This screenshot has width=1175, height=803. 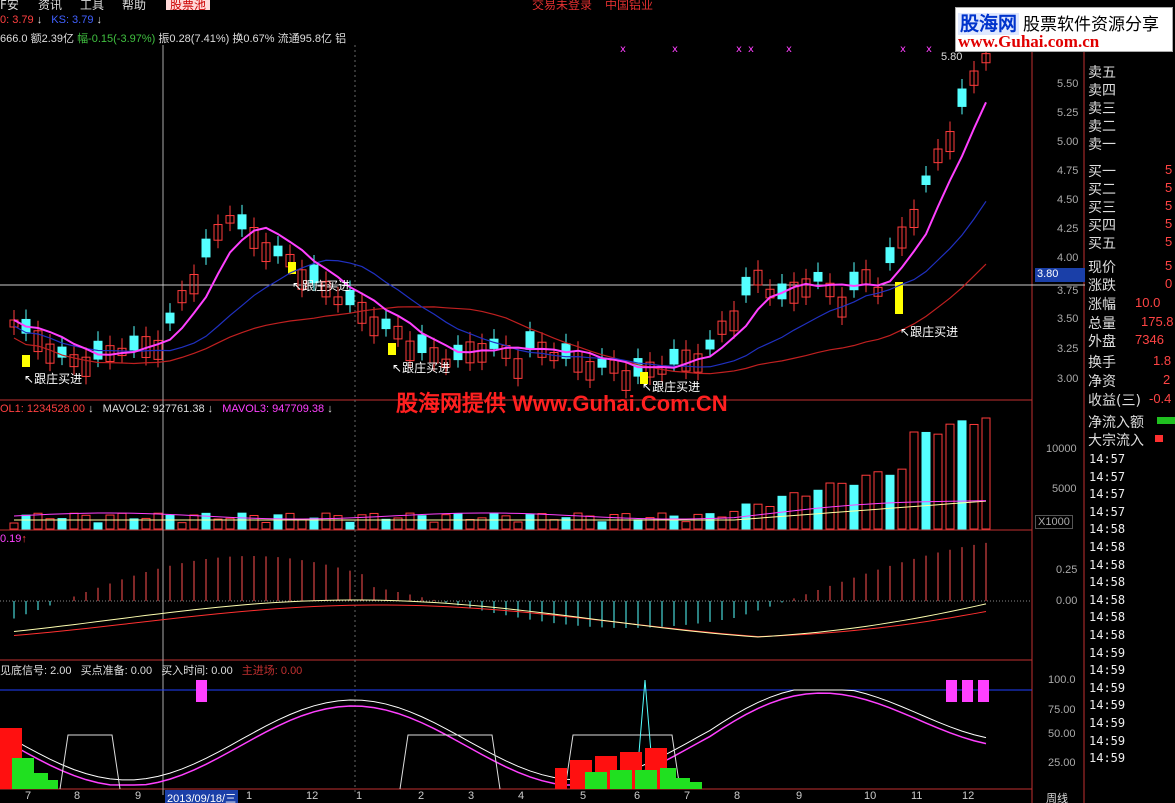 I want to click on signal-bottom: 见底信号: 2.00, so click(x=36, y=671).